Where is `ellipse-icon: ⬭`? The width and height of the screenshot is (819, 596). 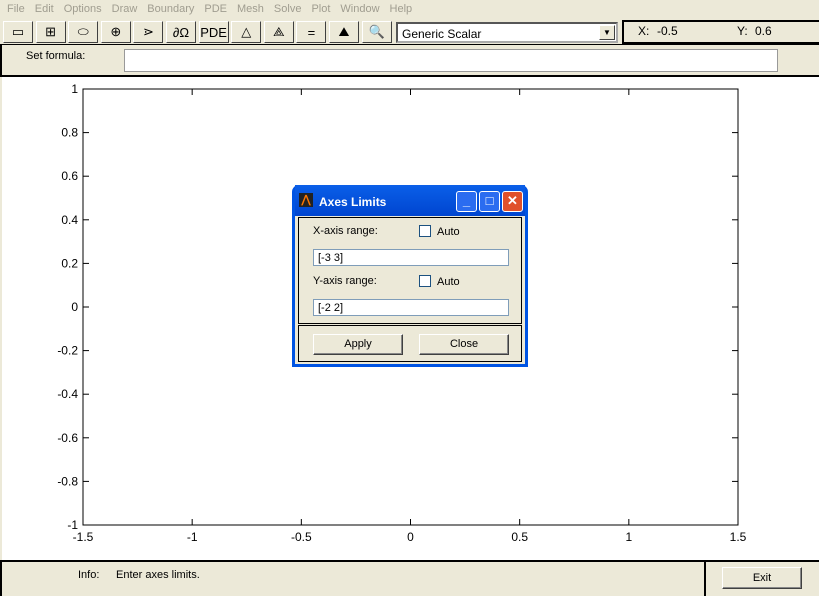 ellipse-icon: ⬭ is located at coordinates (83, 31).